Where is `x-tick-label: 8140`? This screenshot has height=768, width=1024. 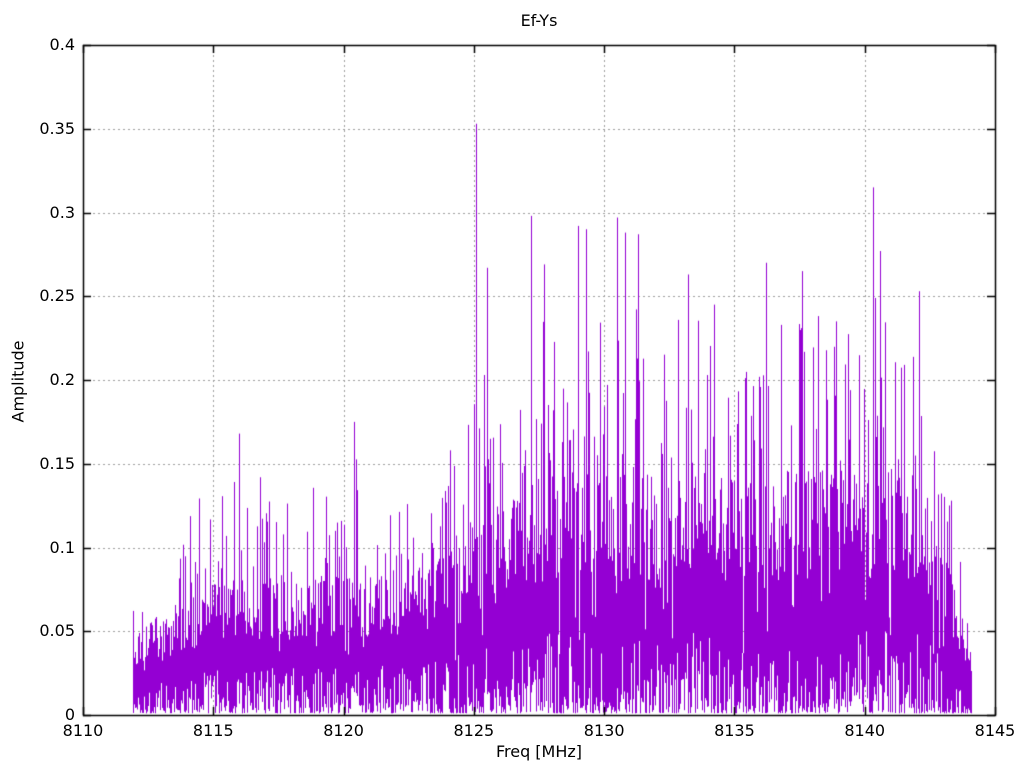 x-tick-label: 8140 is located at coordinates (865, 730).